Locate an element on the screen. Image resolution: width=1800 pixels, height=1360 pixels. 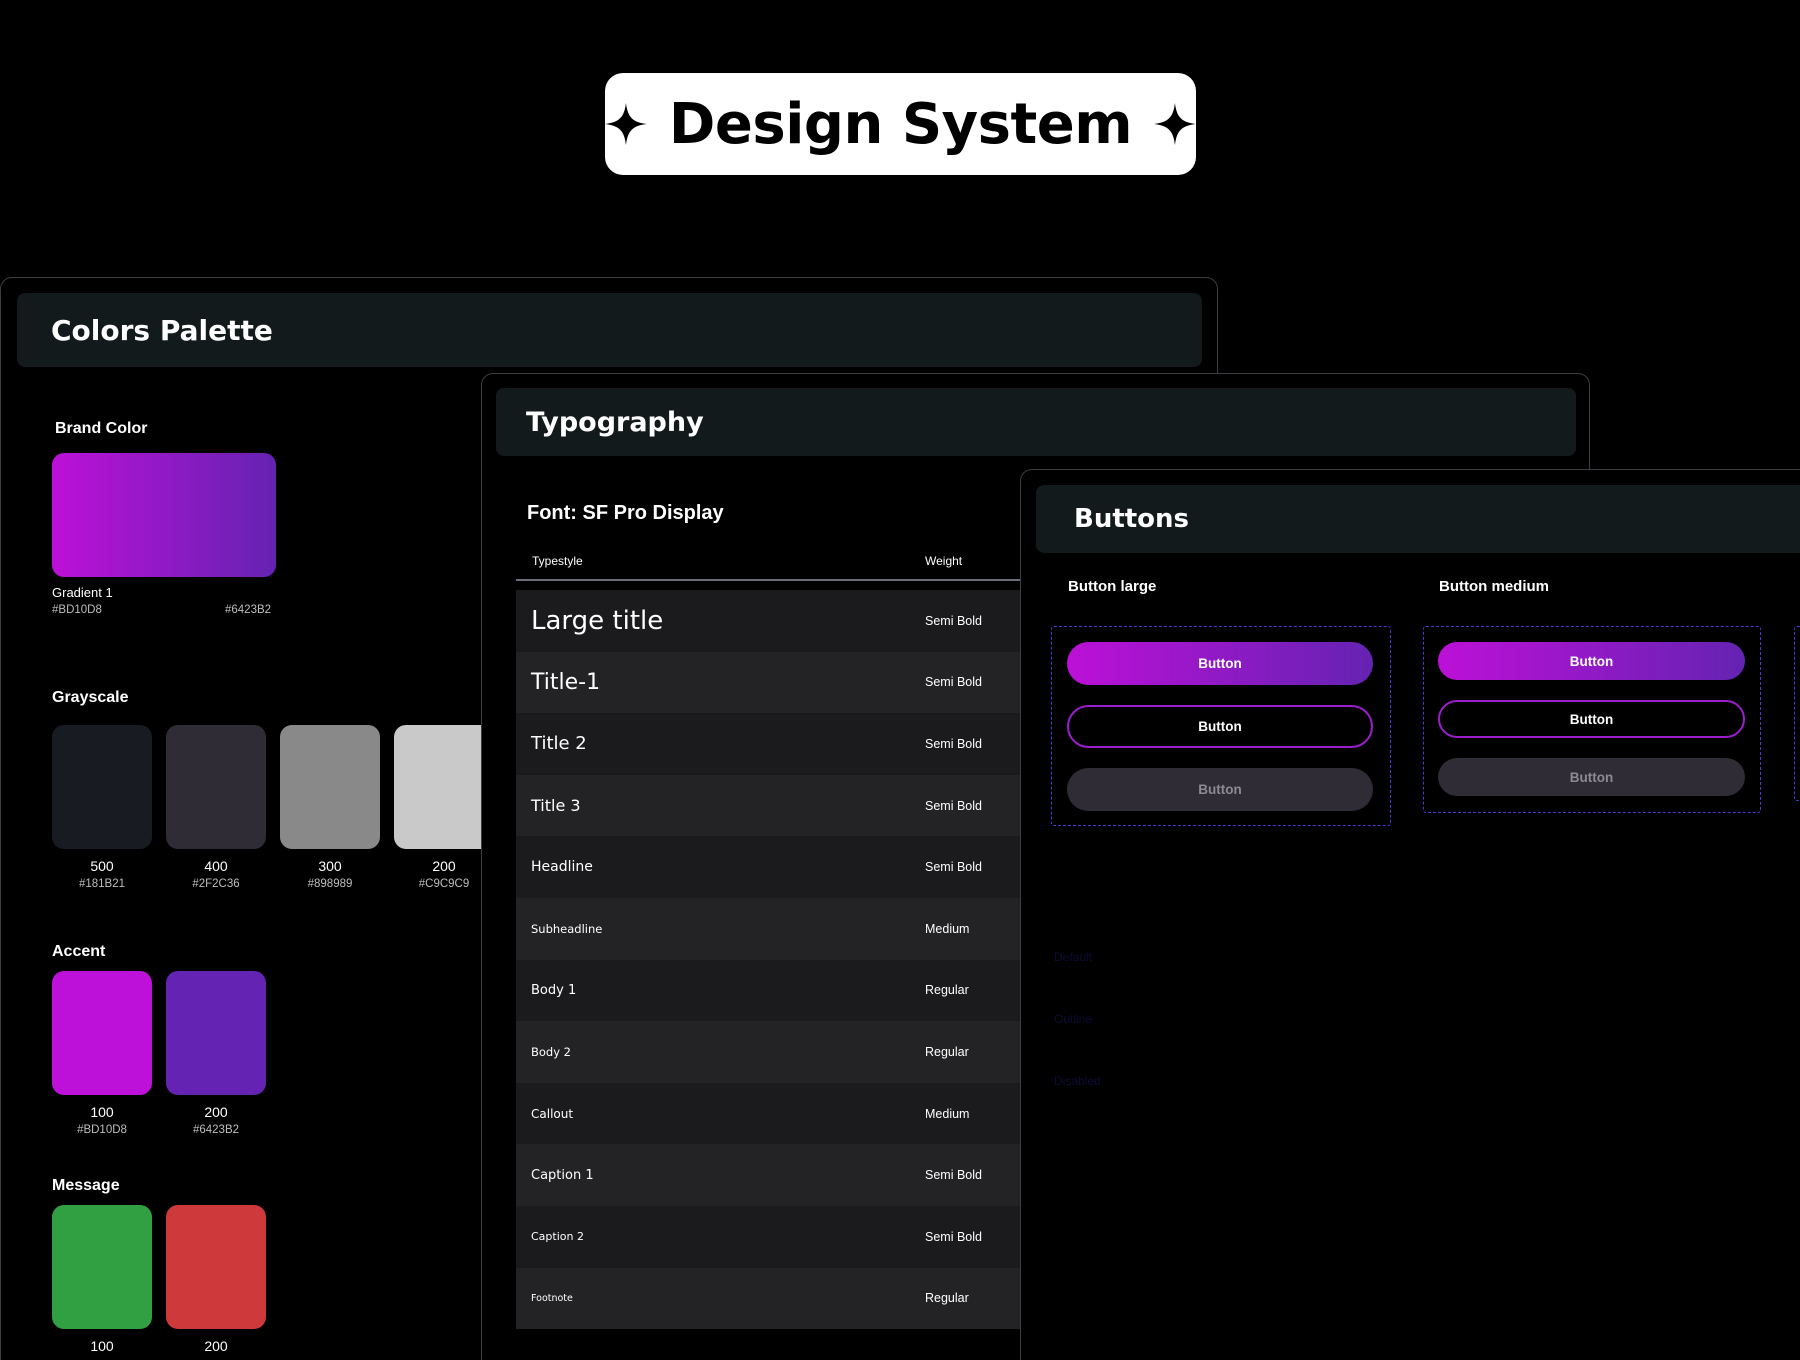
colors-panel-header: Colors Palette is located at coordinates (609, 330).